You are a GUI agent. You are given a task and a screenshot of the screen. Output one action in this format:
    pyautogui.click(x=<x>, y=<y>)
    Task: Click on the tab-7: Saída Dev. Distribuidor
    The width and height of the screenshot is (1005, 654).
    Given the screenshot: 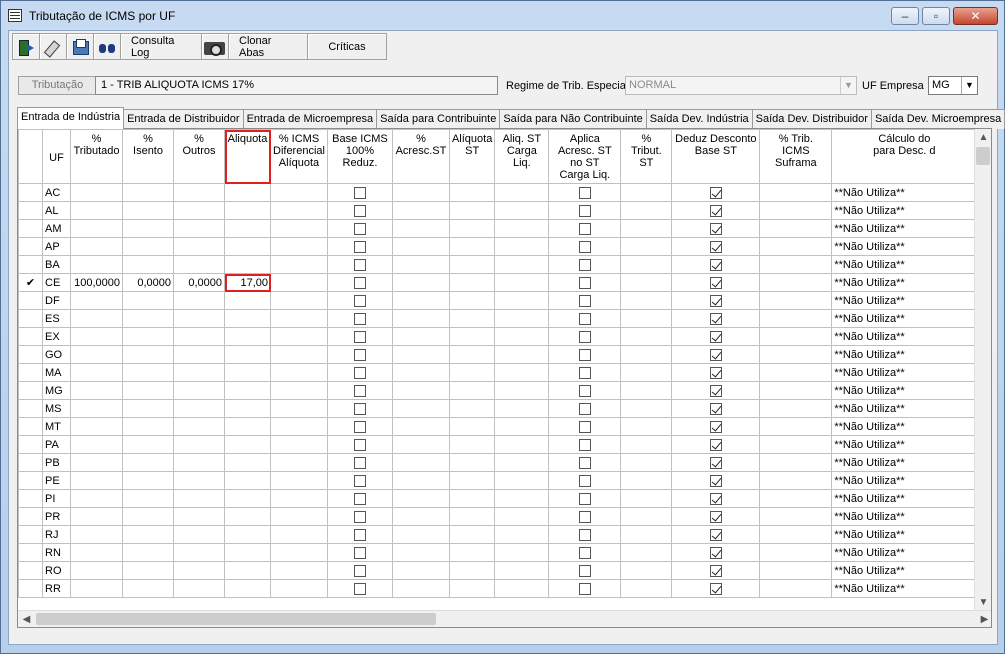 What is the action you would take?
    pyautogui.click(x=811, y=119)
    